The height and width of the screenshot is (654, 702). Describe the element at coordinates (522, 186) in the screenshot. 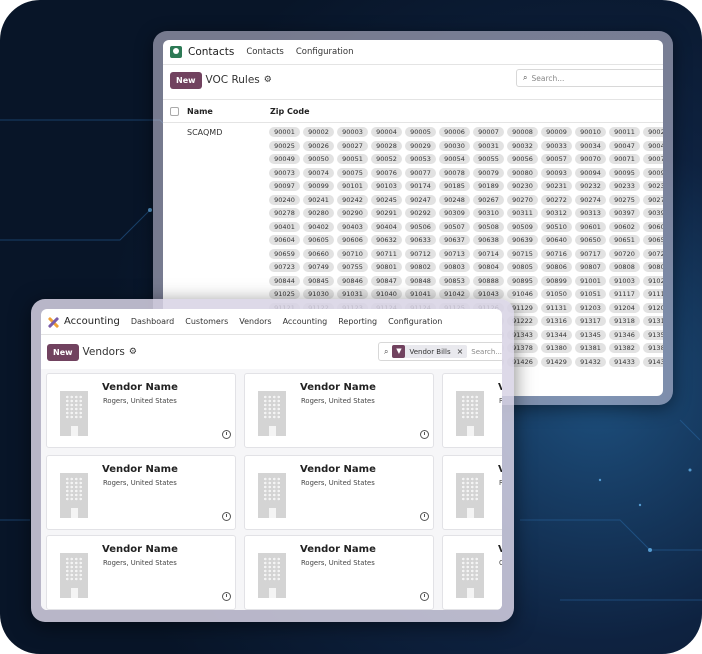

I see `zip-code-tag: 90230` at that location.